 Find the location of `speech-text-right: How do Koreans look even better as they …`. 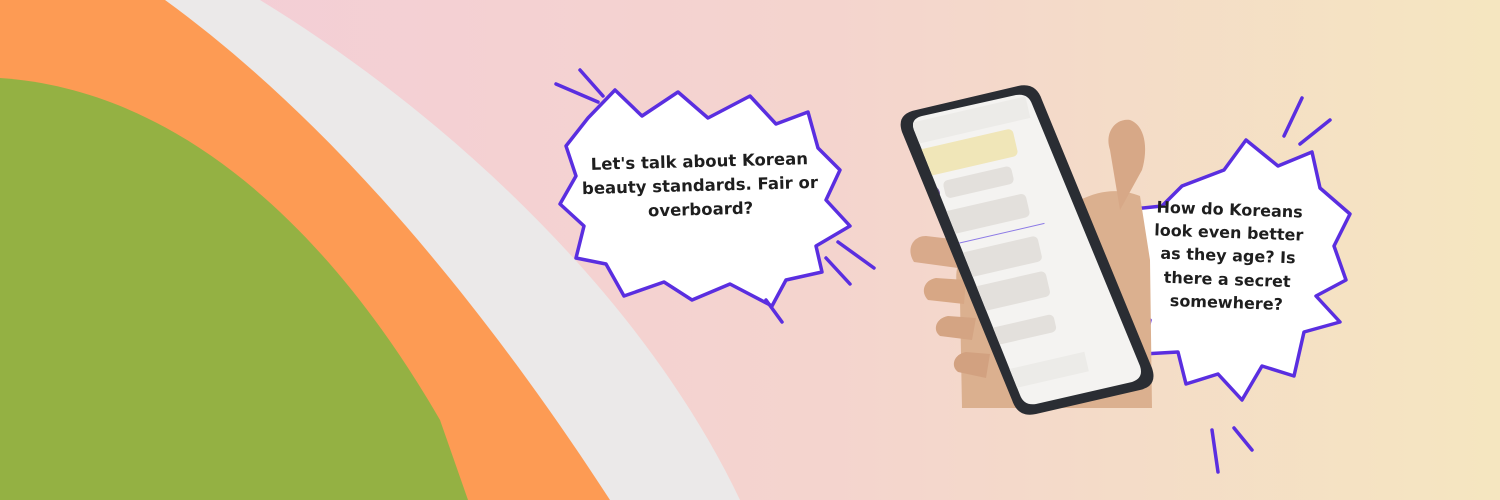

speech-text-right: How do Koreans look even better as they … is located at coordinates (1228, 255).